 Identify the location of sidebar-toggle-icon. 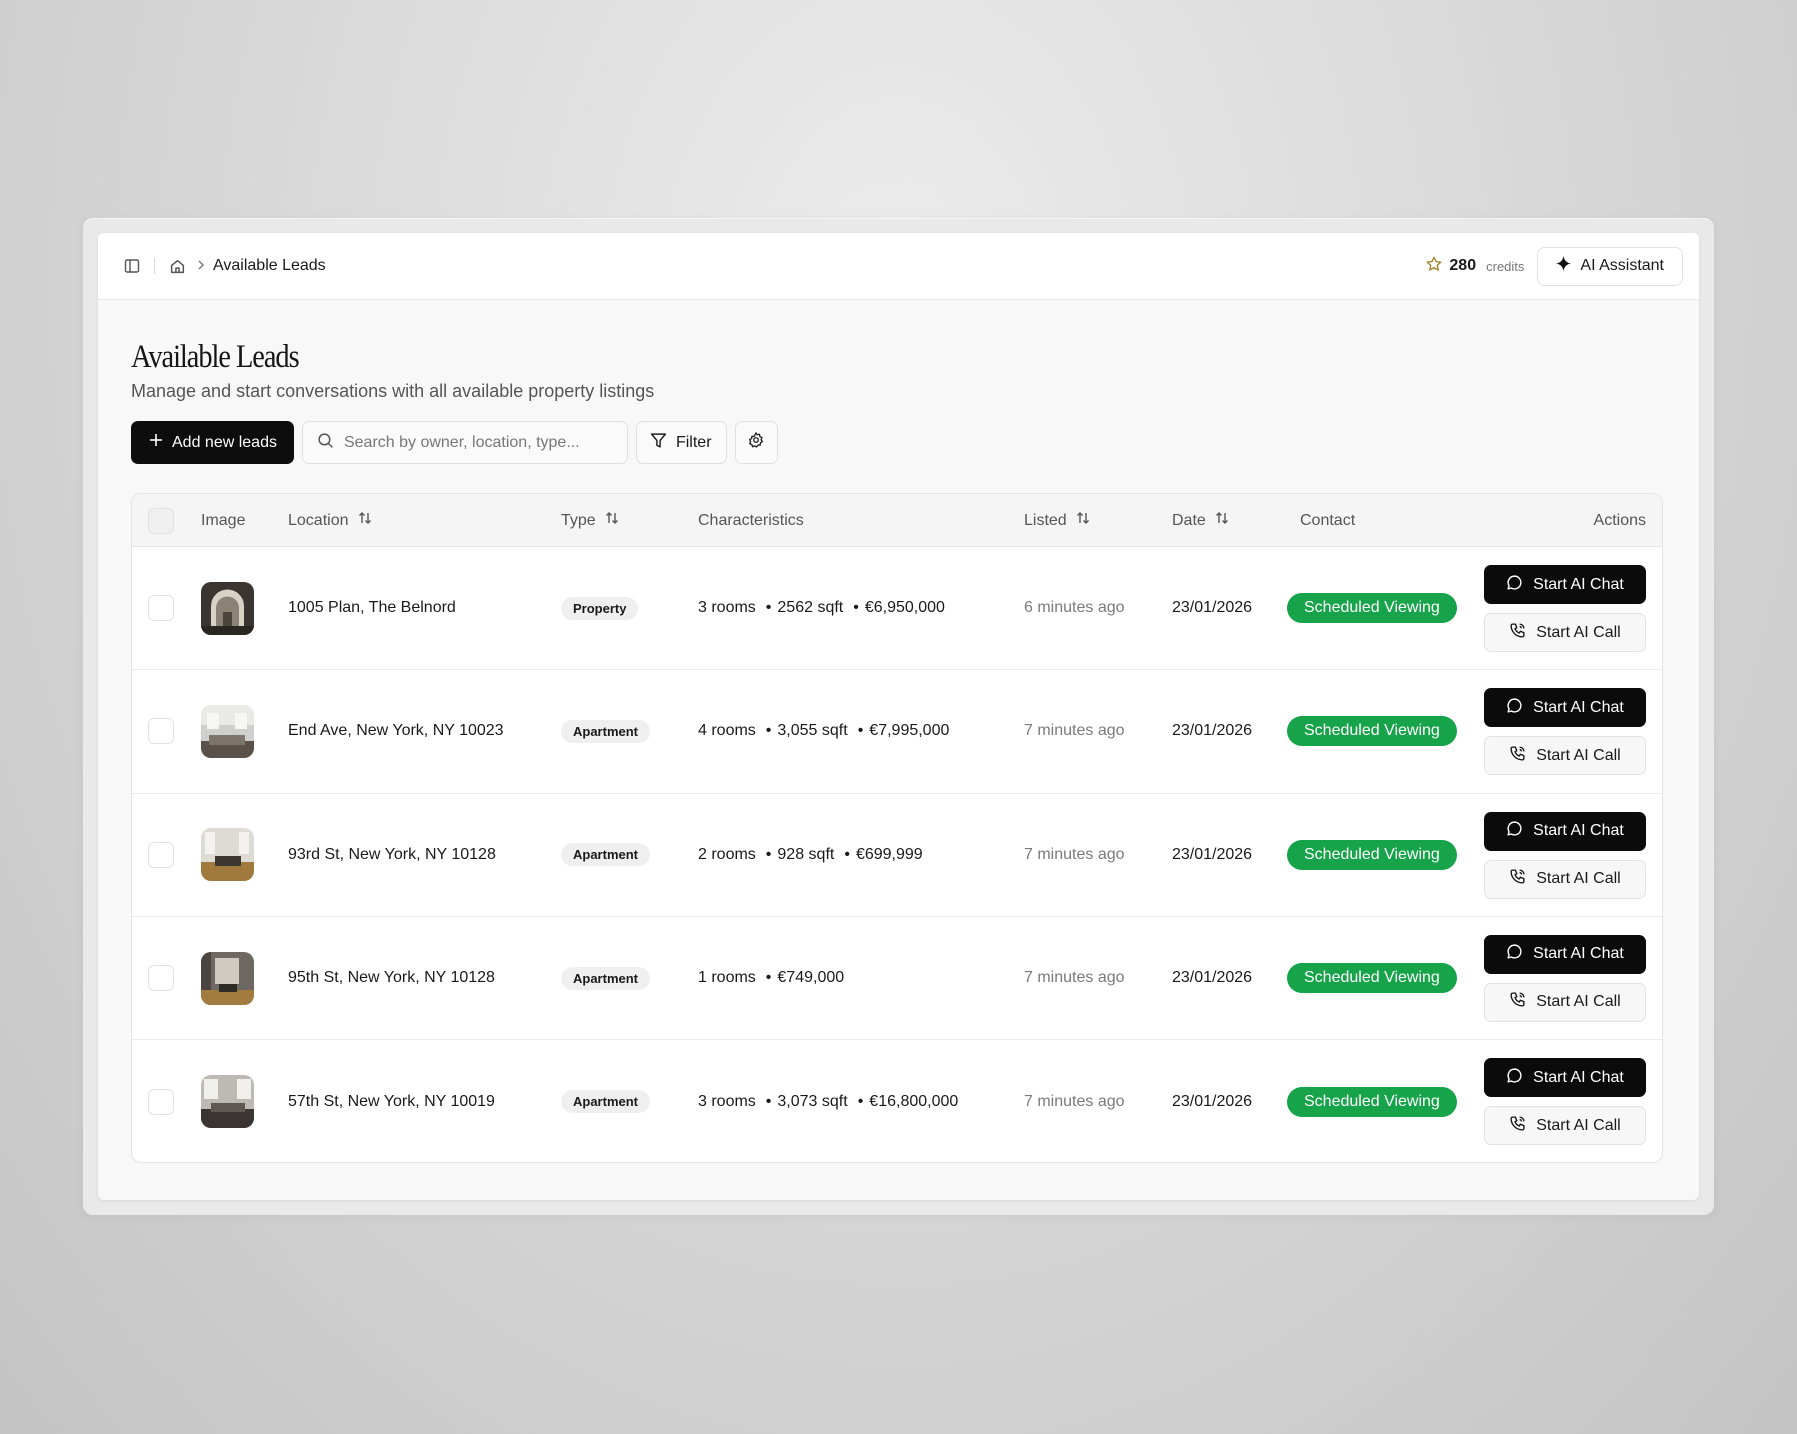
(132, 266).